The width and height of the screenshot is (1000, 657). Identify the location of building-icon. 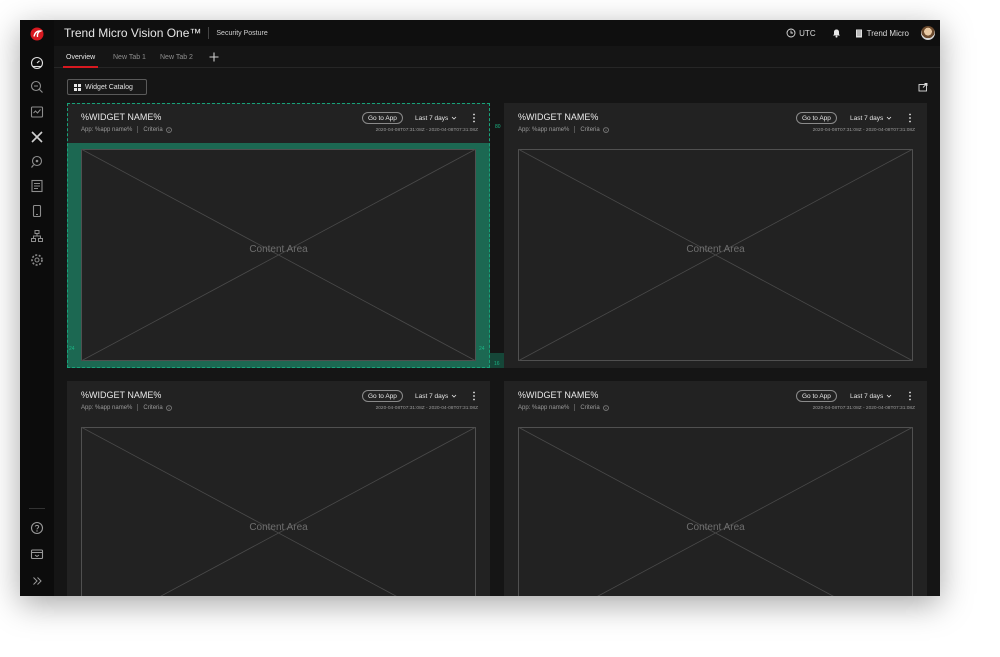
(858, 33).